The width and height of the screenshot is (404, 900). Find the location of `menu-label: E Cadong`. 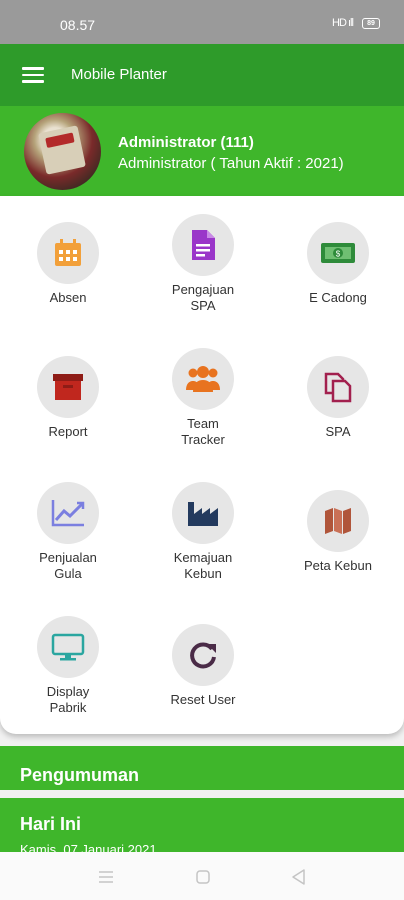

menu-label: E Cadong is located at coordinates (338, 297).